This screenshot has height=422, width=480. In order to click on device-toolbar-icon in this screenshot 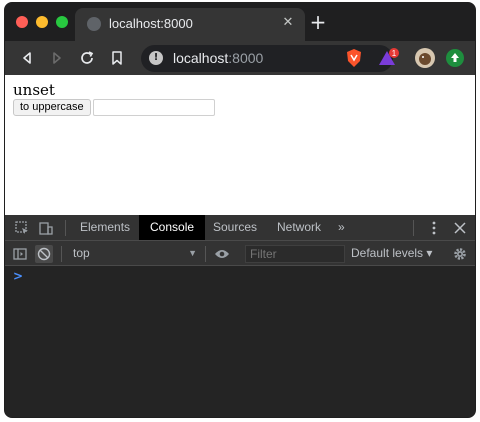, I will do `click(46, 228)`.